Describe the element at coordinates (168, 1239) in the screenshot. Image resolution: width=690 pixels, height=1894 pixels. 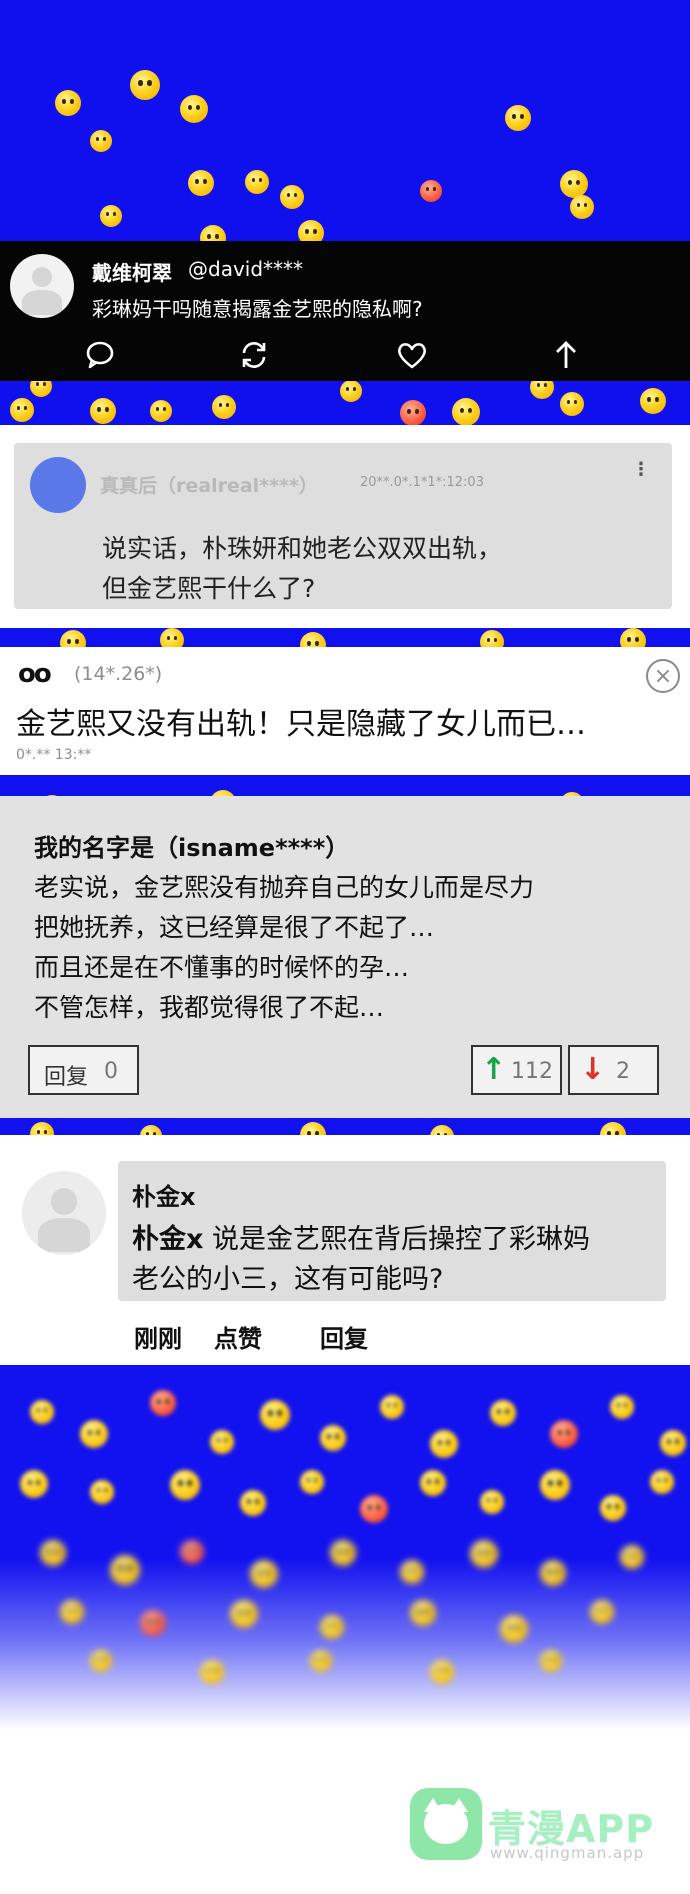
I see `mentioned-name: 朴金x` at that location.